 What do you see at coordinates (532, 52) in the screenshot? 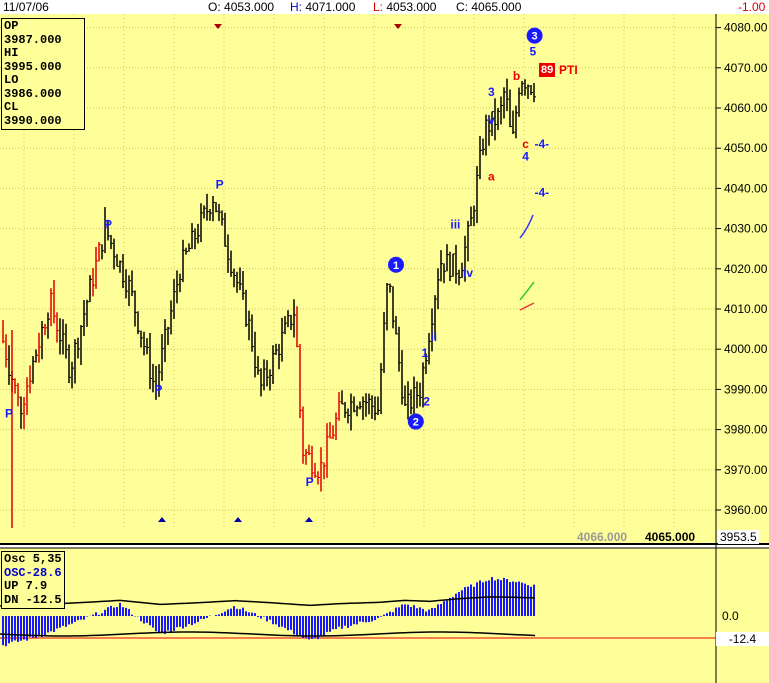
I see `wave-label: 5` at bounding box center [532, 52].